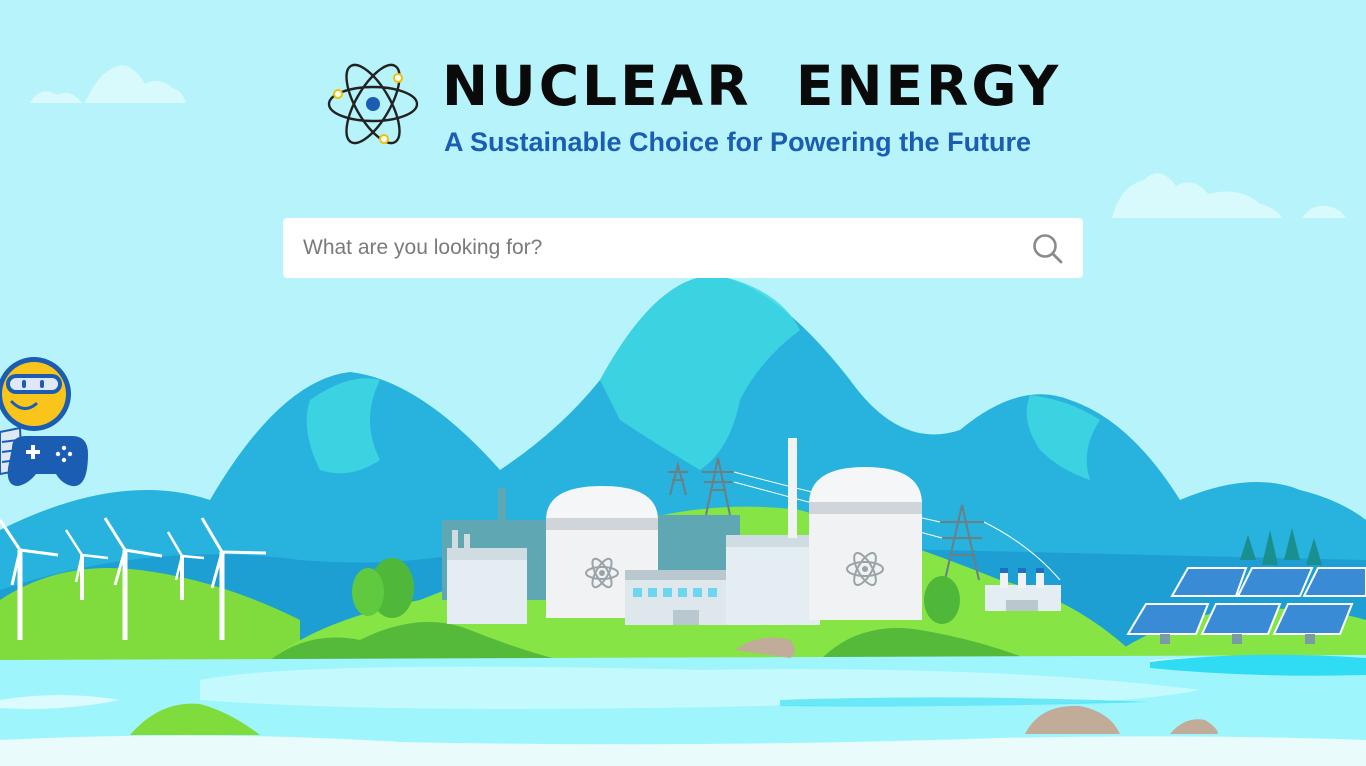 Image resolution: width=1366 pixels, height=766 pixels. Describe the element at coordinates (1229, 195) in the screenshot. I see `cloud-right` at that location.